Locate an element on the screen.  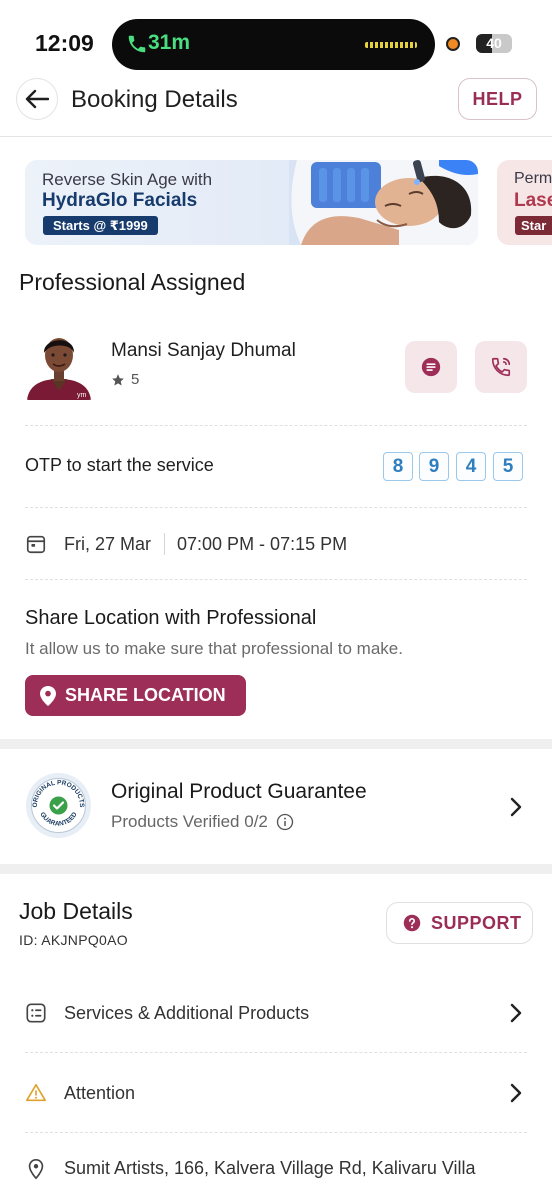
attention-label: Attention is located at coordinates (100, 1092).